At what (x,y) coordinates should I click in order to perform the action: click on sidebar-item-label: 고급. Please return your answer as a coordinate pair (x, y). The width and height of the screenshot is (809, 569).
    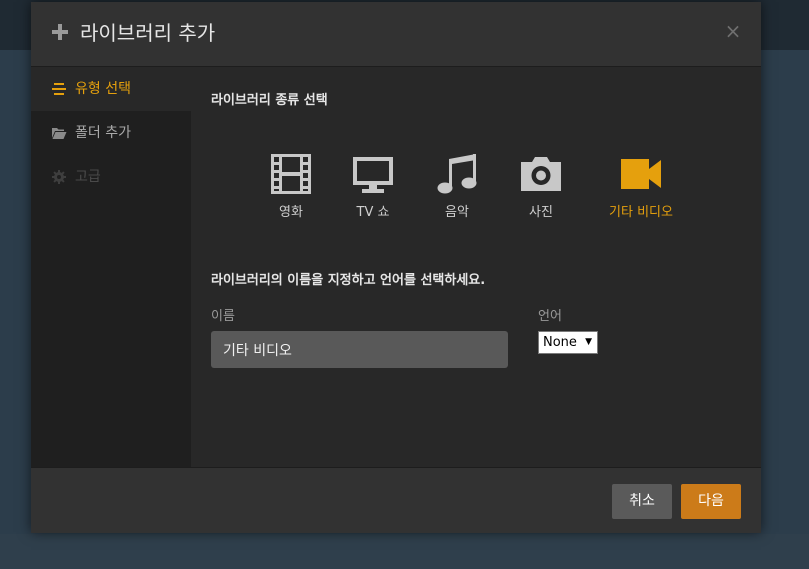
    Looking at the image, I should click on (88, 177).